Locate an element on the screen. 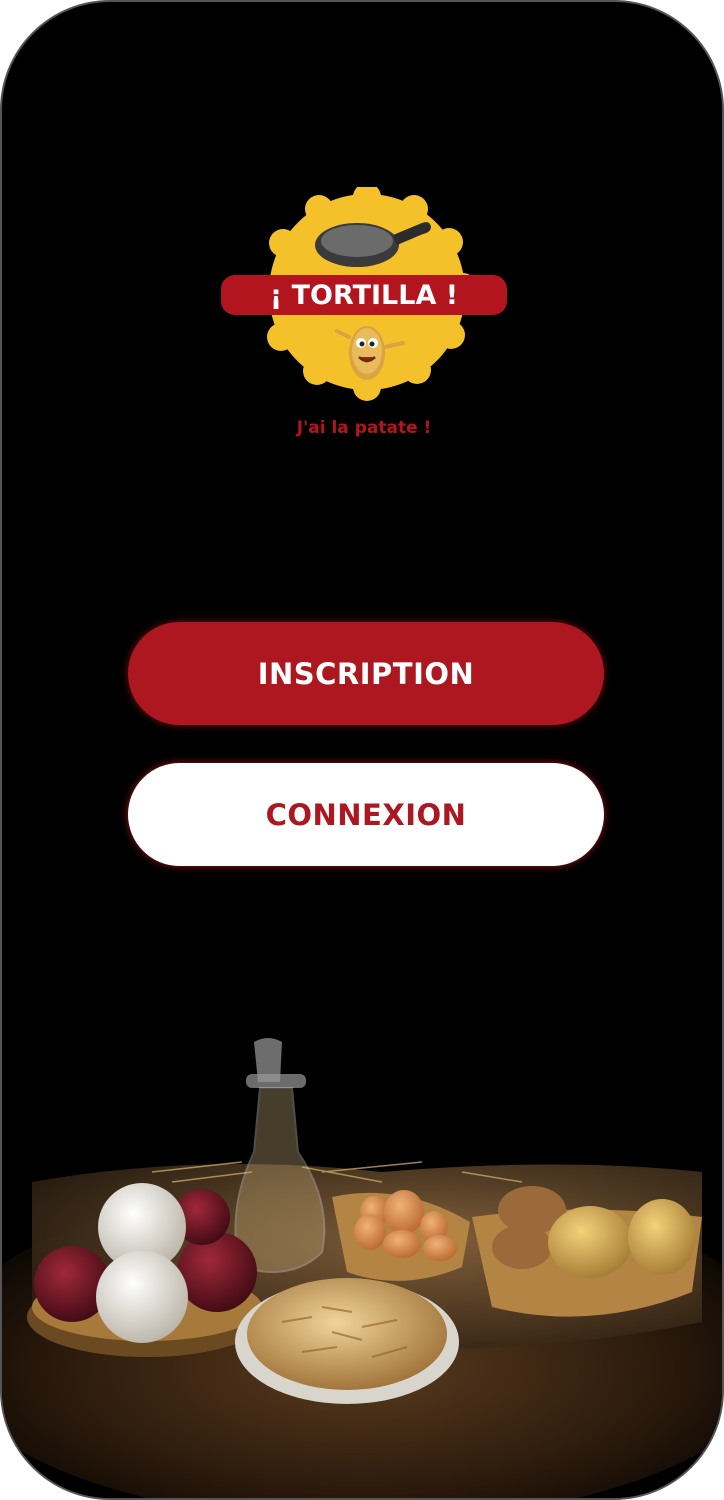 The width and height of the screenshot is (724, 1500). logo-text: ¡ TORTILLA ! is located at coordinates (364, 295).